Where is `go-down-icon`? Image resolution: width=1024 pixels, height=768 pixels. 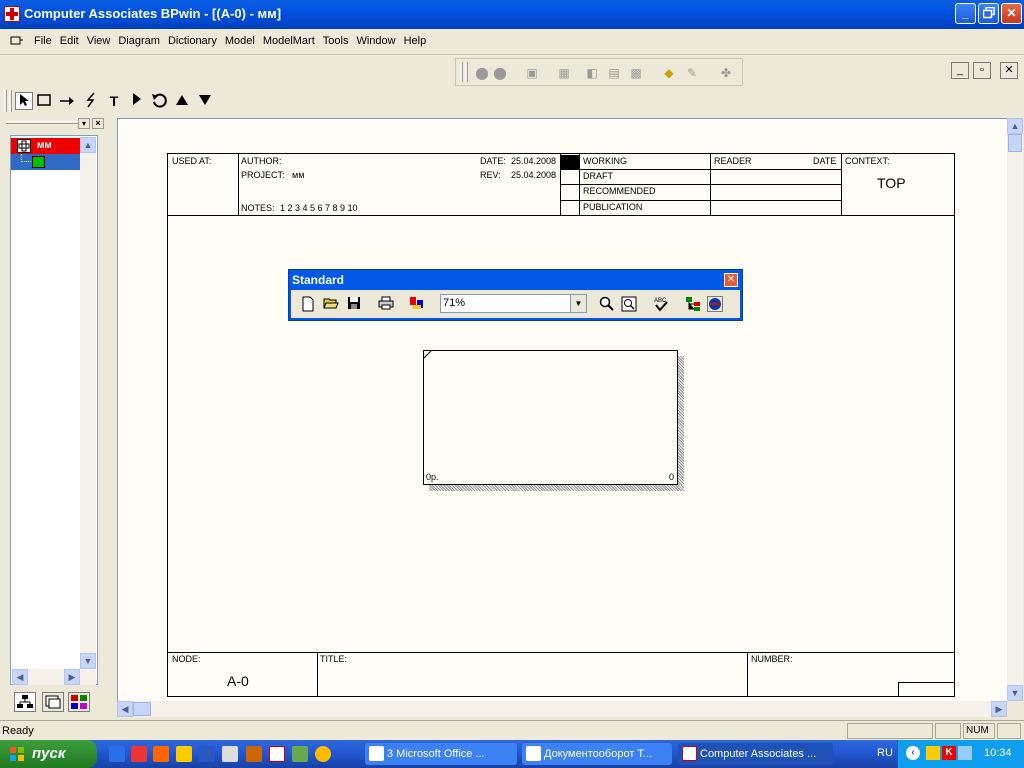 go-down-icon is located at coordinates (205, 101).